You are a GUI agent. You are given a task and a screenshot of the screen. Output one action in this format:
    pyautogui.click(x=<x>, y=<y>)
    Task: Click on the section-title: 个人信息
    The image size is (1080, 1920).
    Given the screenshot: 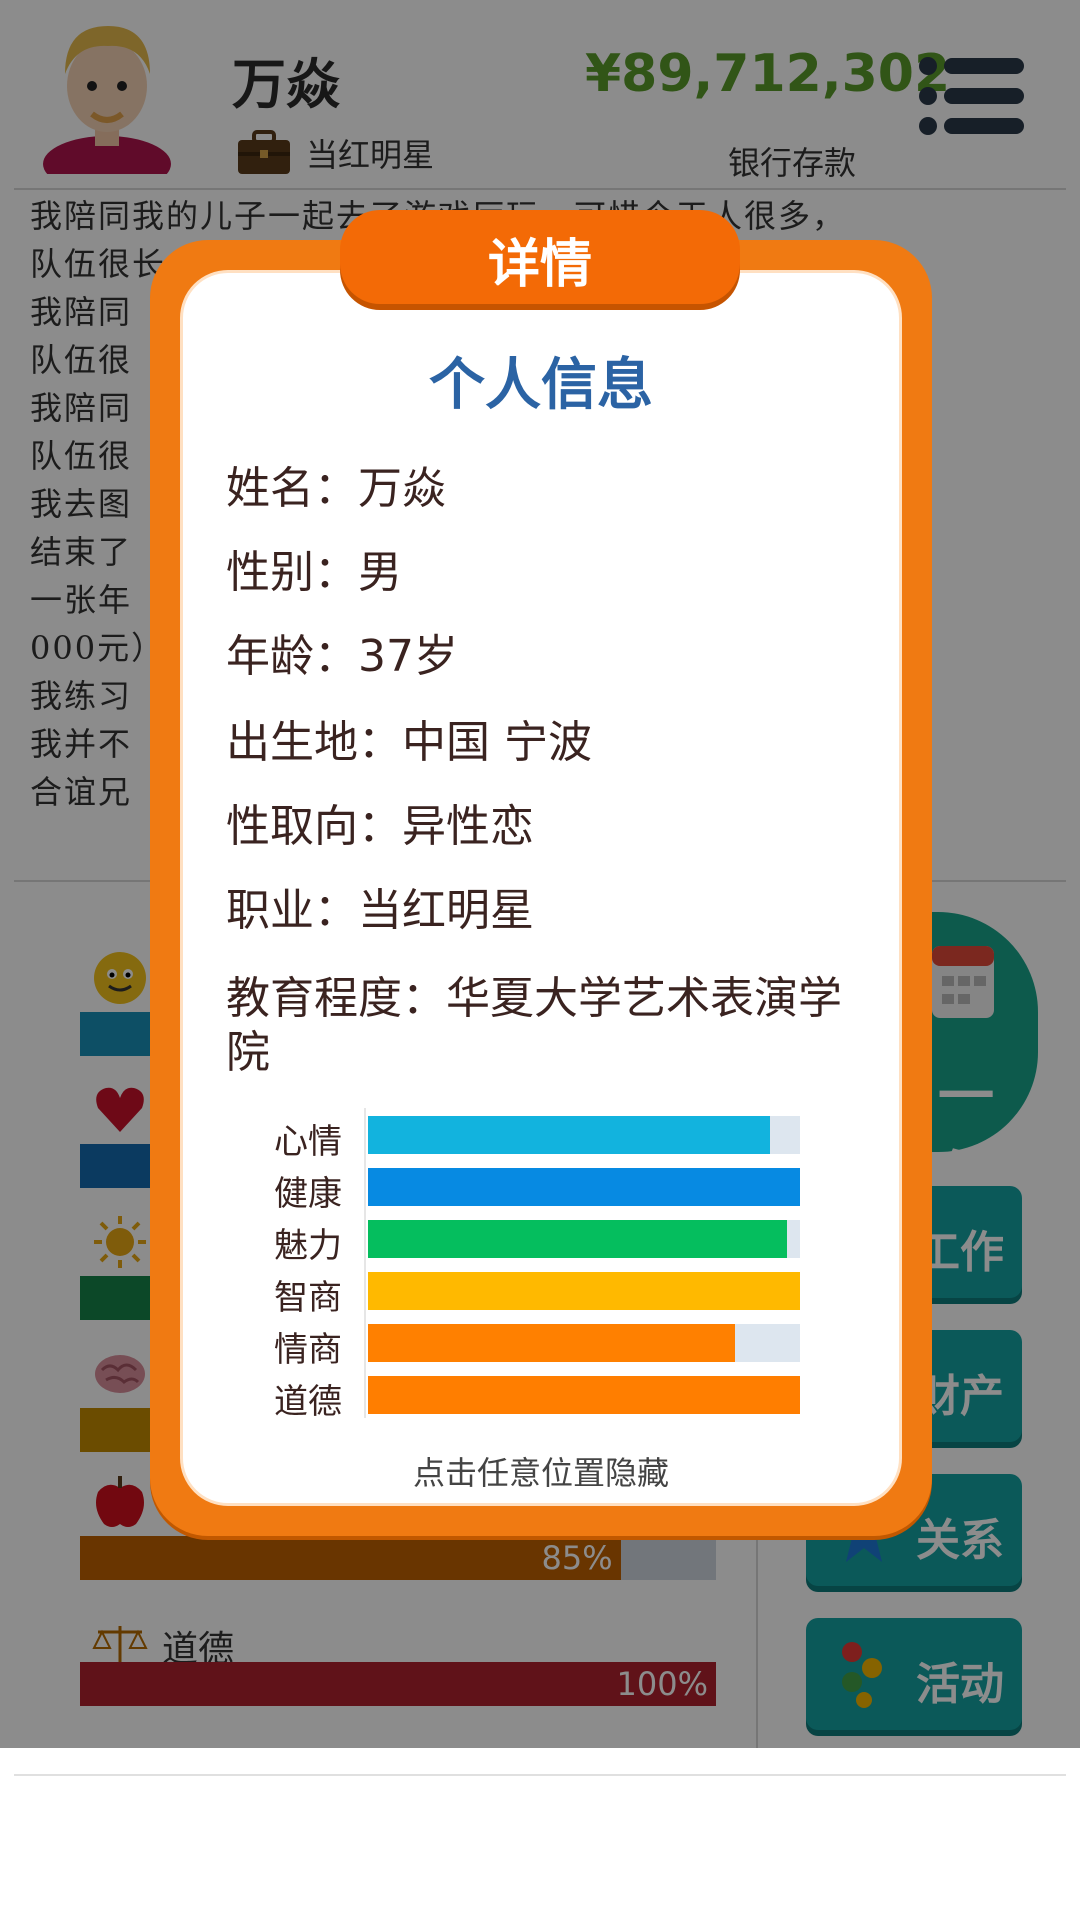 What is the action you would take?
    pyautogui.click(x=541, y=385)
    